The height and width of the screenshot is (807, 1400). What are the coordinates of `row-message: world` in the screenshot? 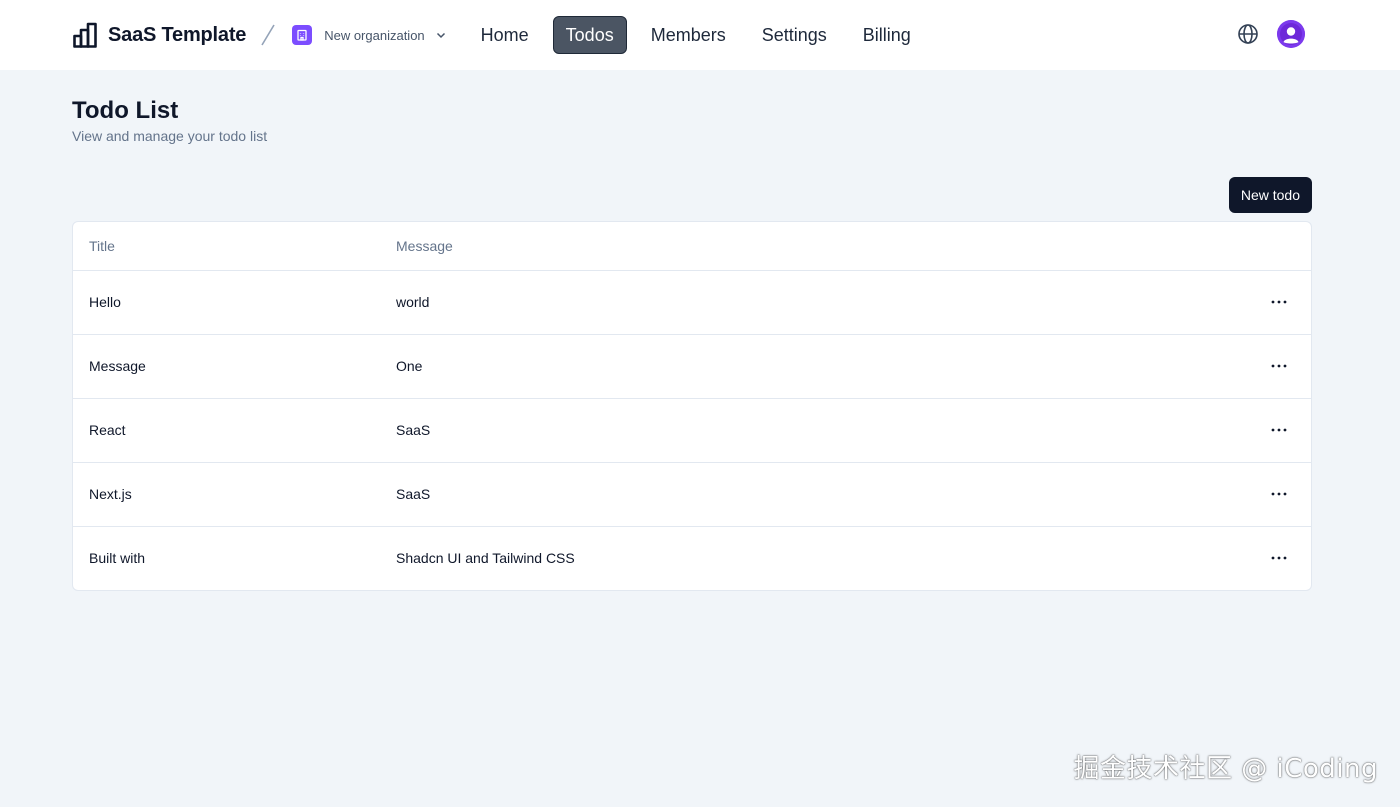 It's located at (813, 302).